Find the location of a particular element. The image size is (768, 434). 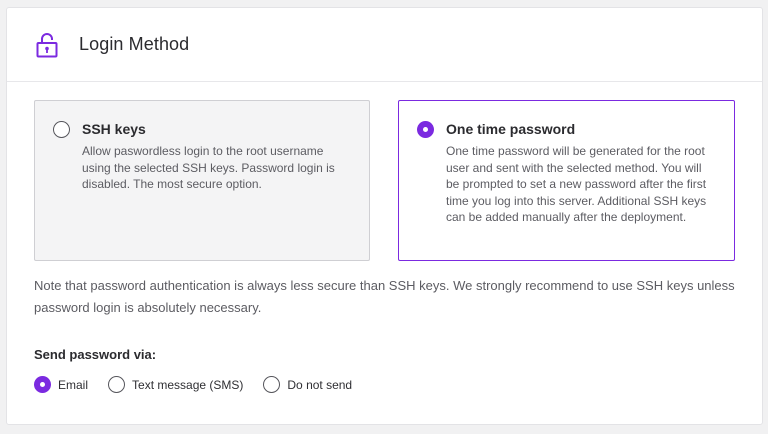

send-option-do-not-send: Do not send is located at coordinates (307, 384).